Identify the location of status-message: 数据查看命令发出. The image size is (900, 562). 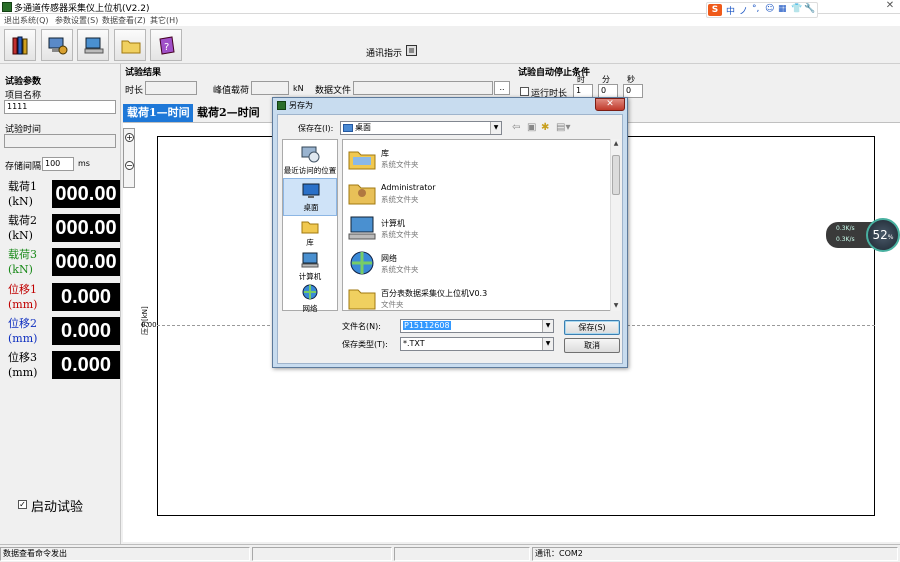
(125, 554).